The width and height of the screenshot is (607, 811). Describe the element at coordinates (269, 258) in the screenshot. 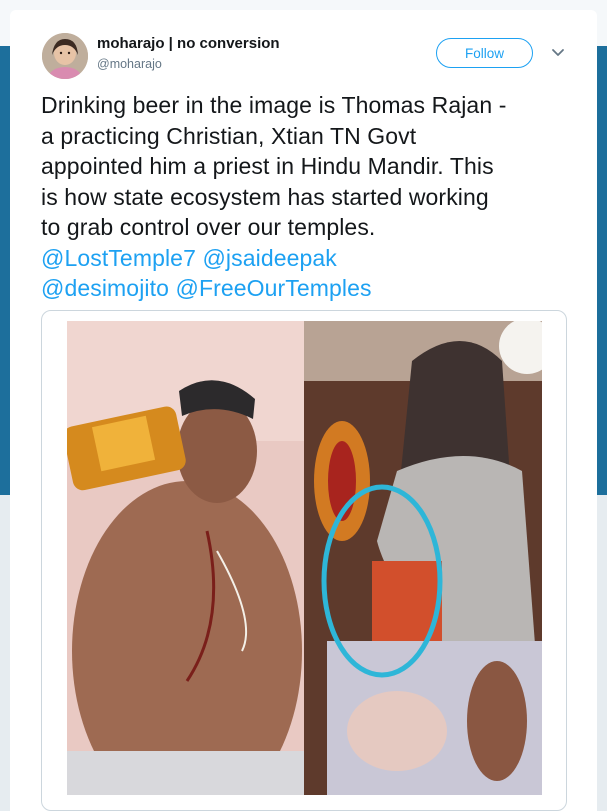

I see `mention-link: @jsaideepak` at that location.